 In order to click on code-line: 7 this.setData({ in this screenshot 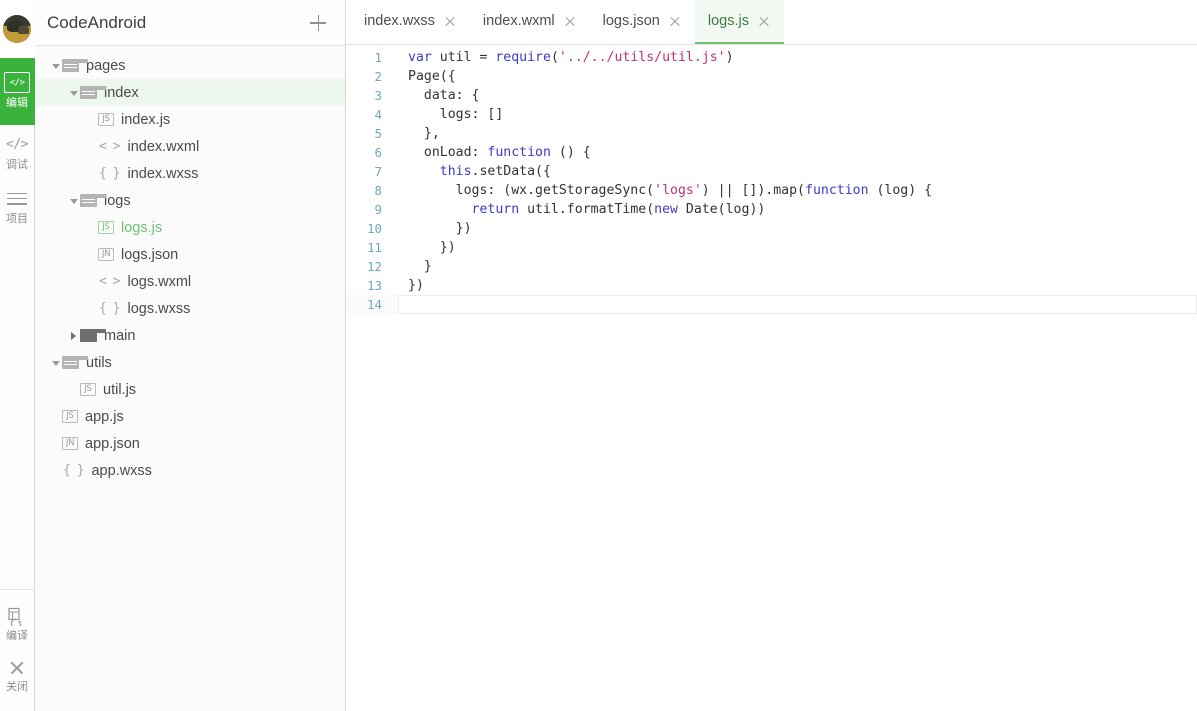, I will do `click(771, 171)`.